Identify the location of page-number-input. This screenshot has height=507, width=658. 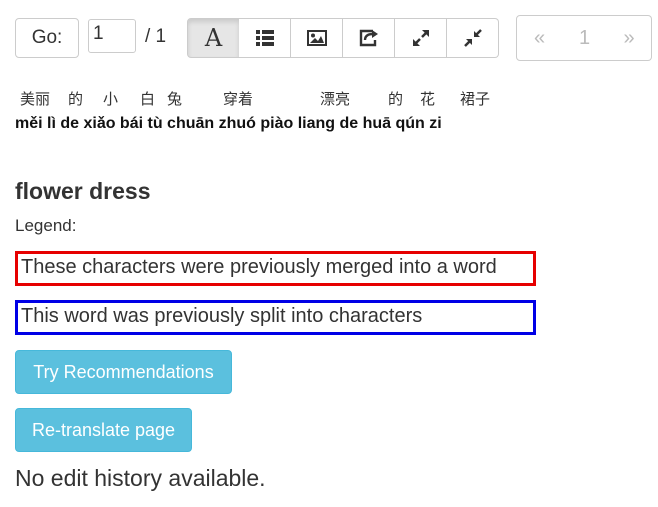
(112, 36).